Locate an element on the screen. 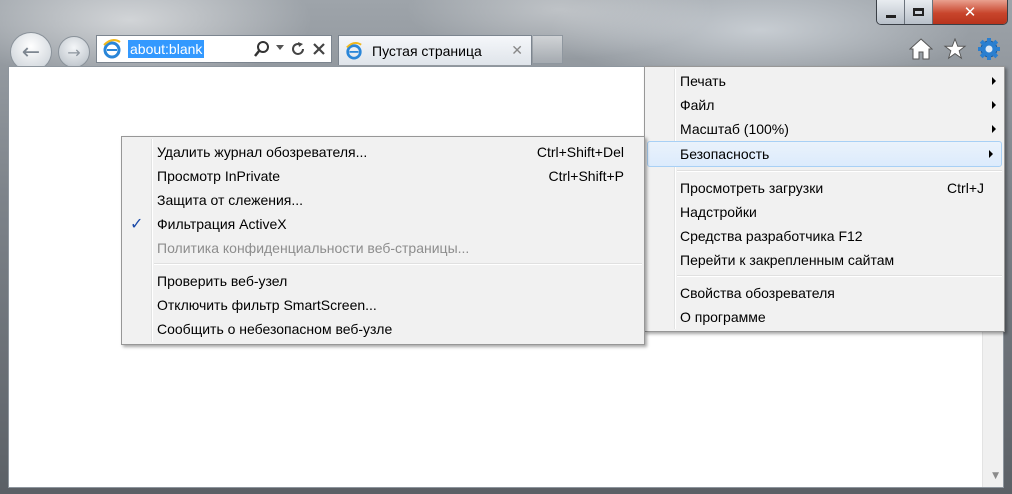  menu-item-developer-tools: Средства разработчика F12 is located at coordinates (824, 236).